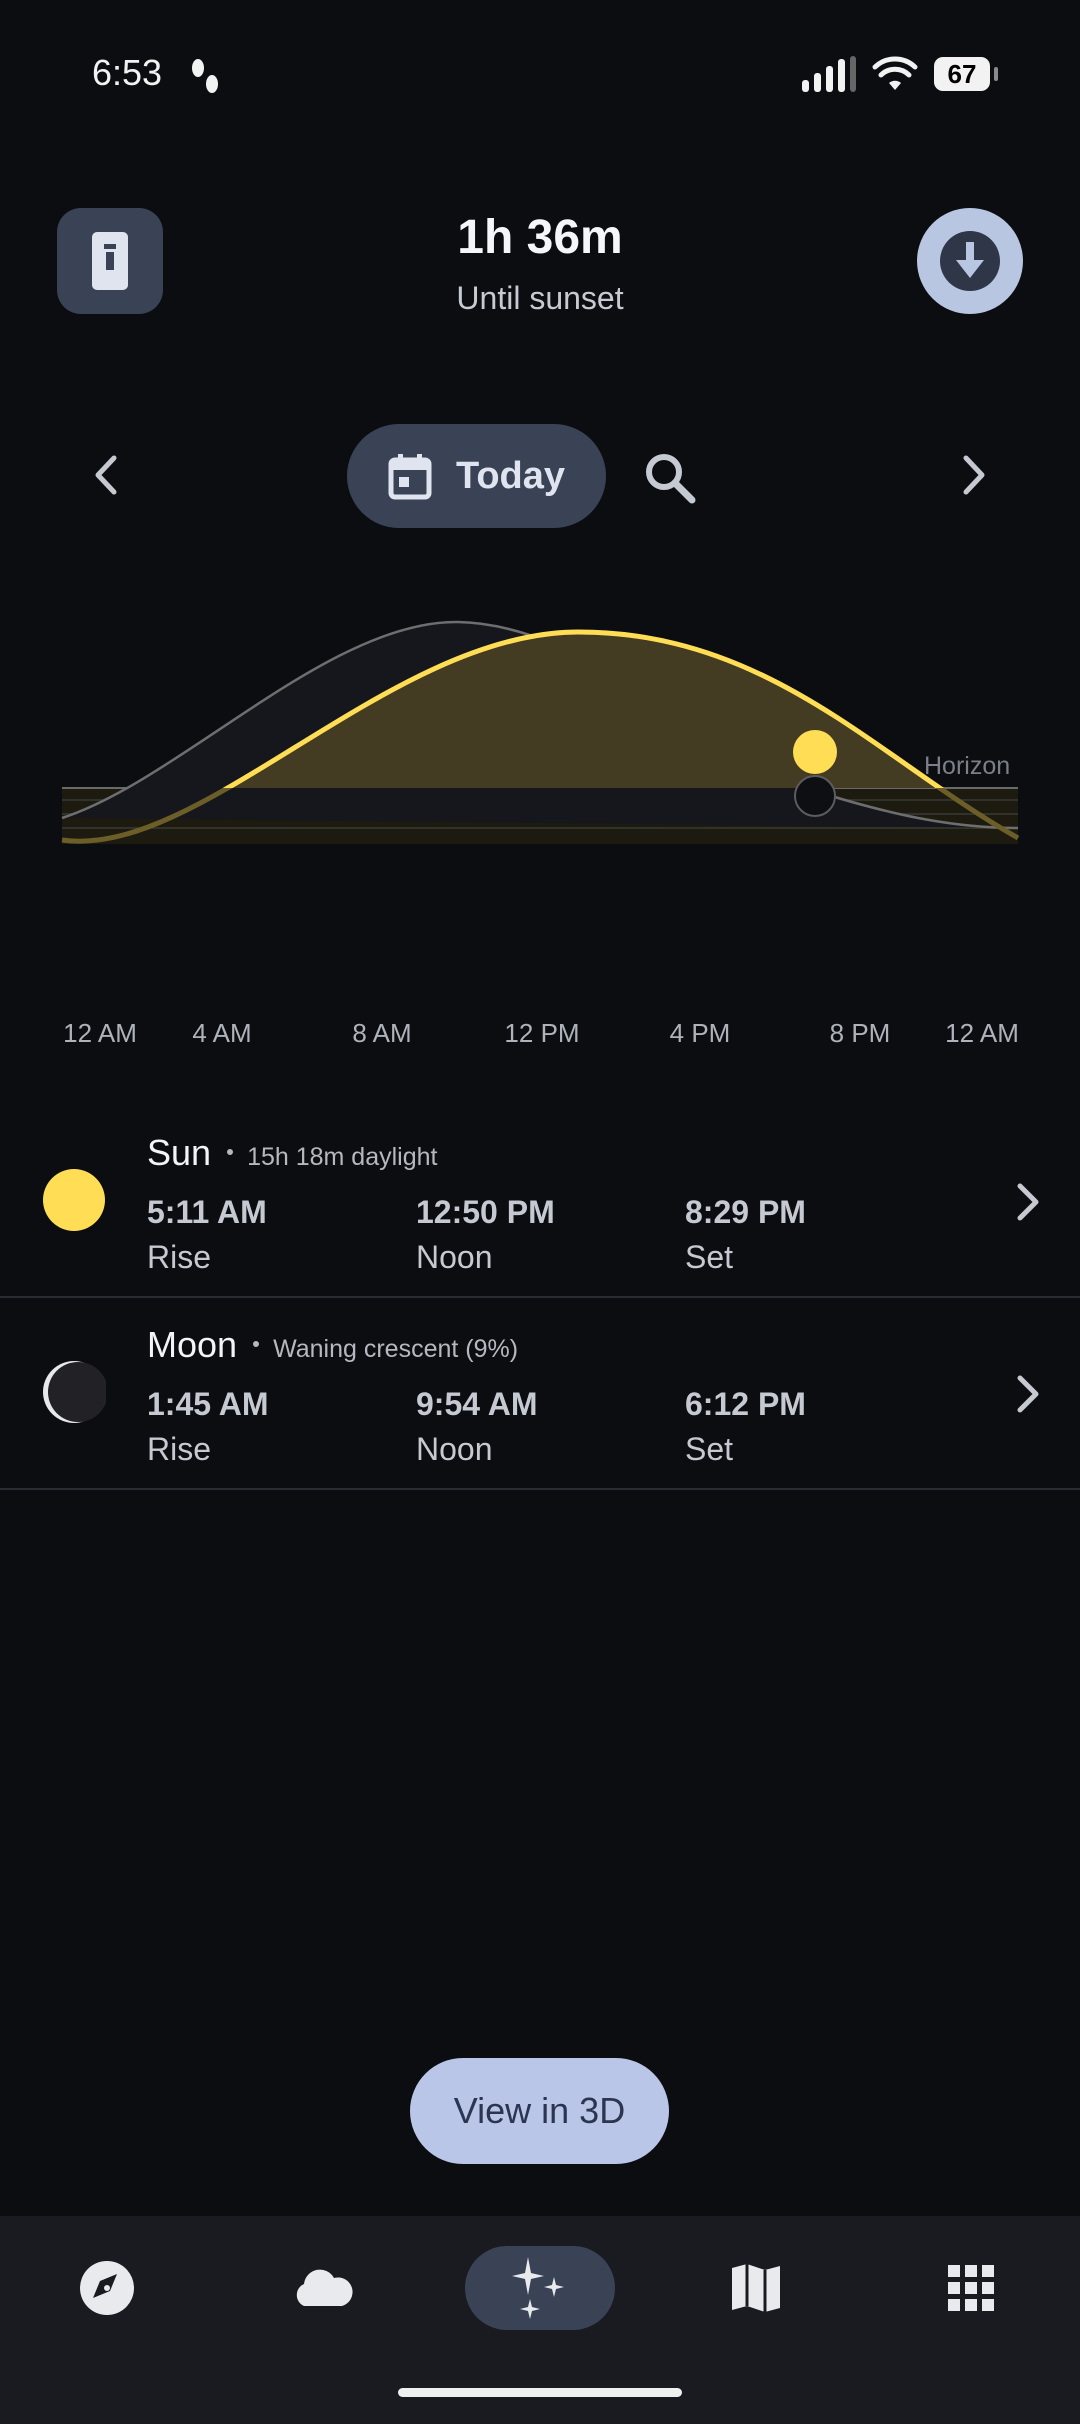 Image resolution: width=1080 pixels, height=2424 pixels. I want to click on apps-grid-icon, so click(971, 2288).